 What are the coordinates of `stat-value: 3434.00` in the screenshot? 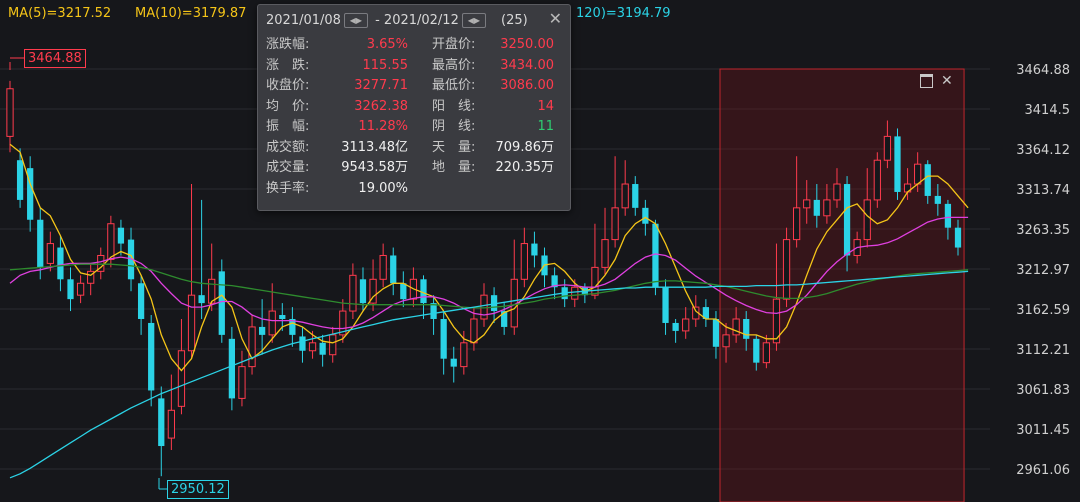 It's located at (527, 65).